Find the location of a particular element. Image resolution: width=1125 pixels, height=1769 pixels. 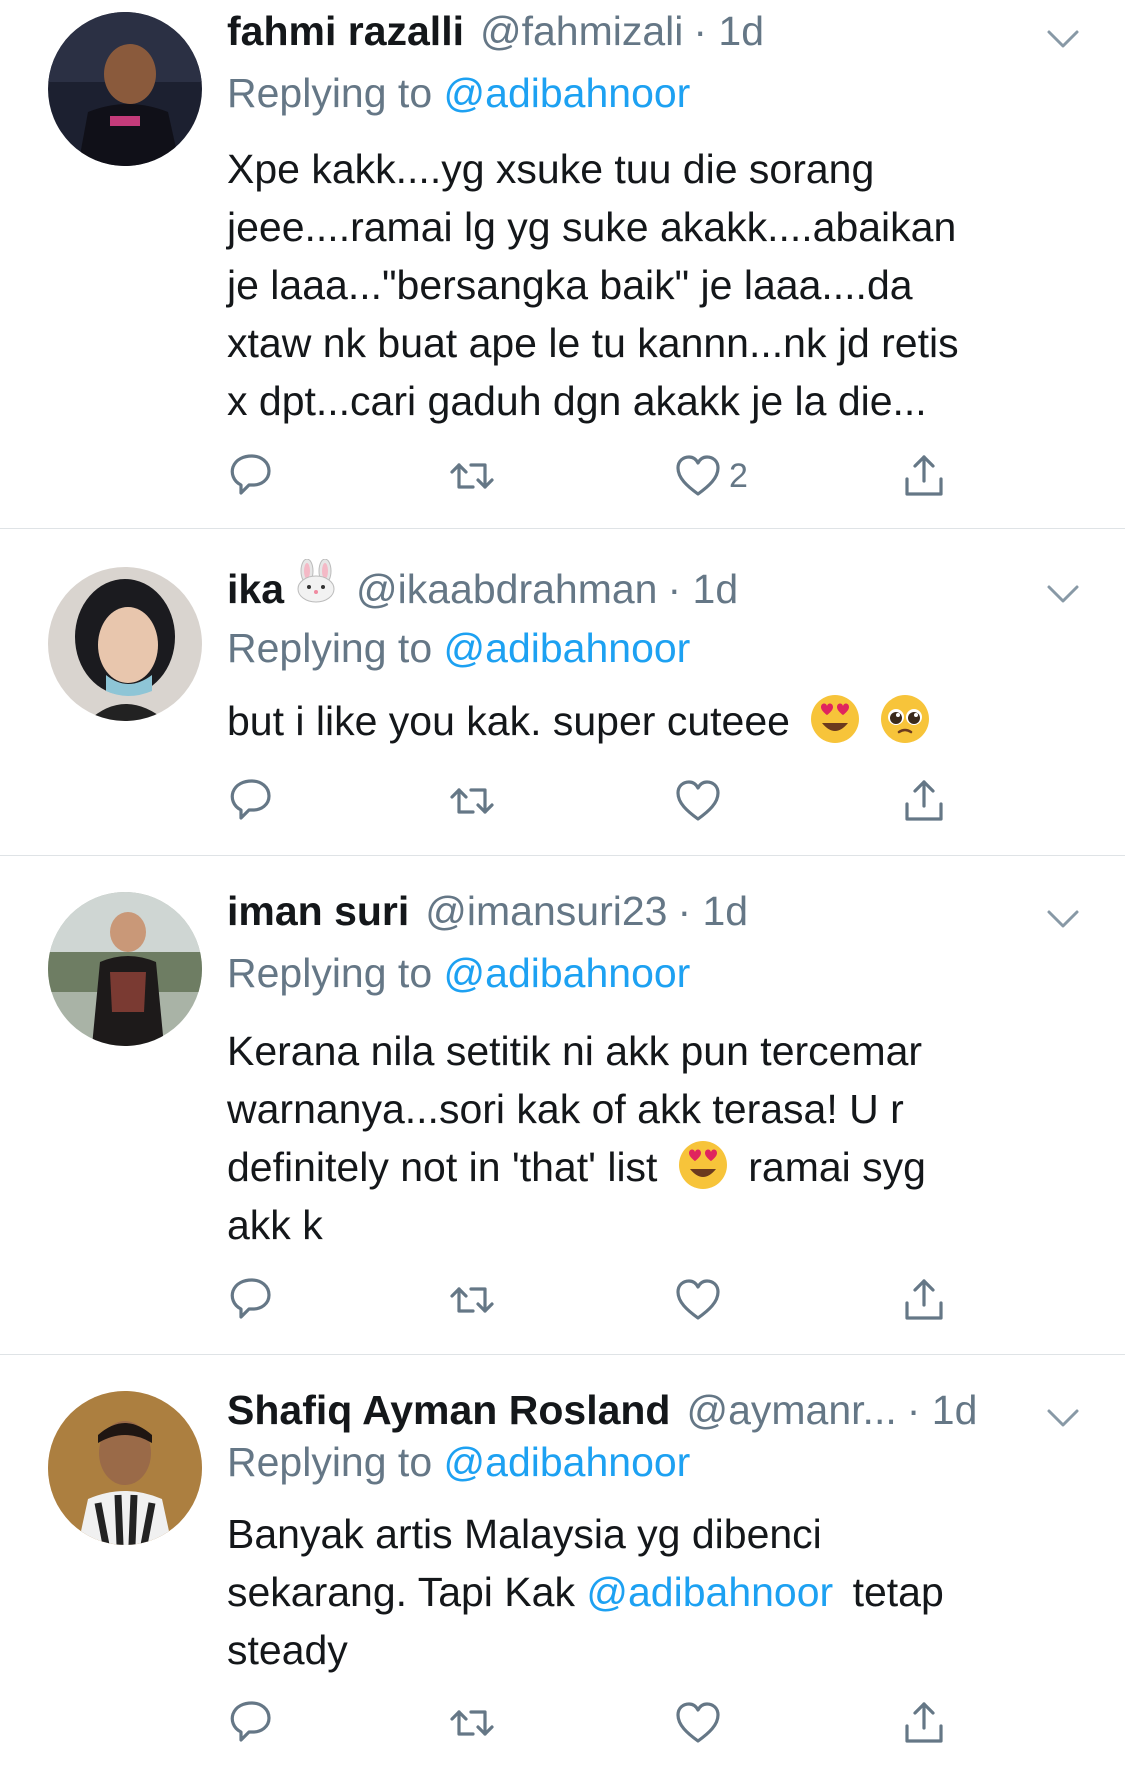

tweet-text: but i like you kak. super cuteee is located at coordinates (652, 721).